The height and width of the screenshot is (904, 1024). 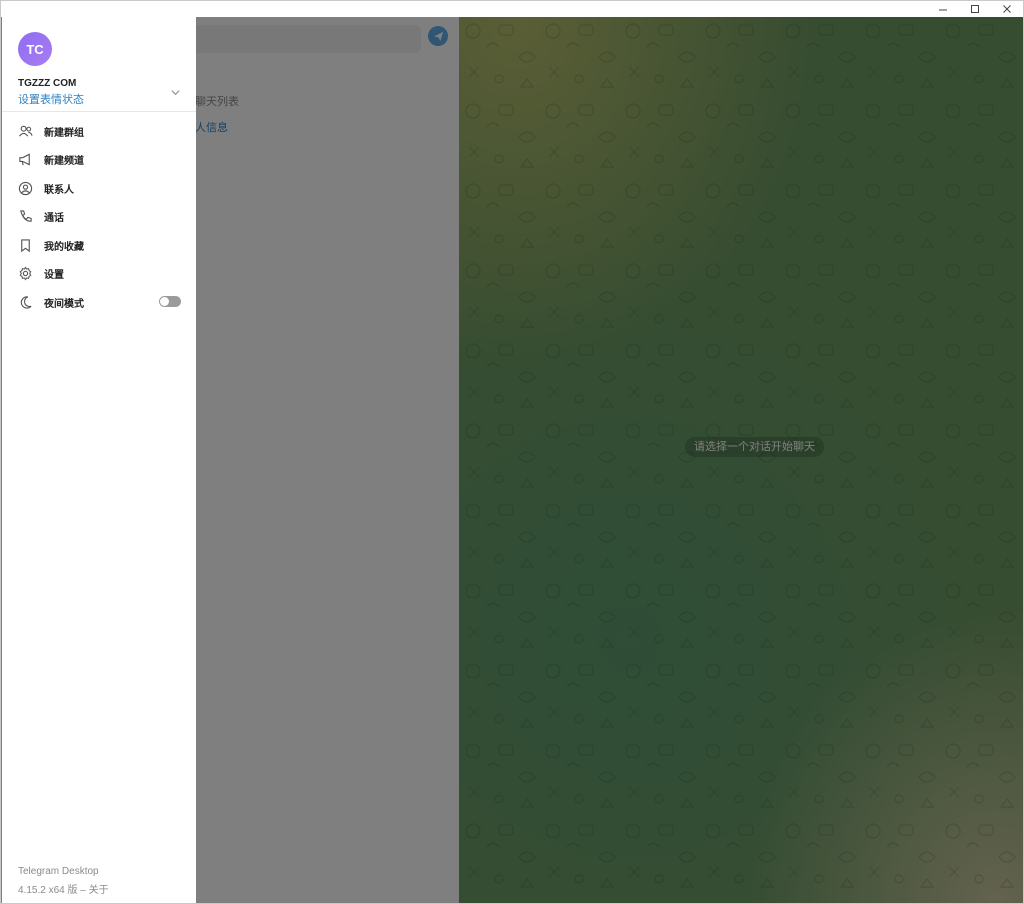 I want to click on moon-icon, so click(x=25, y=302).